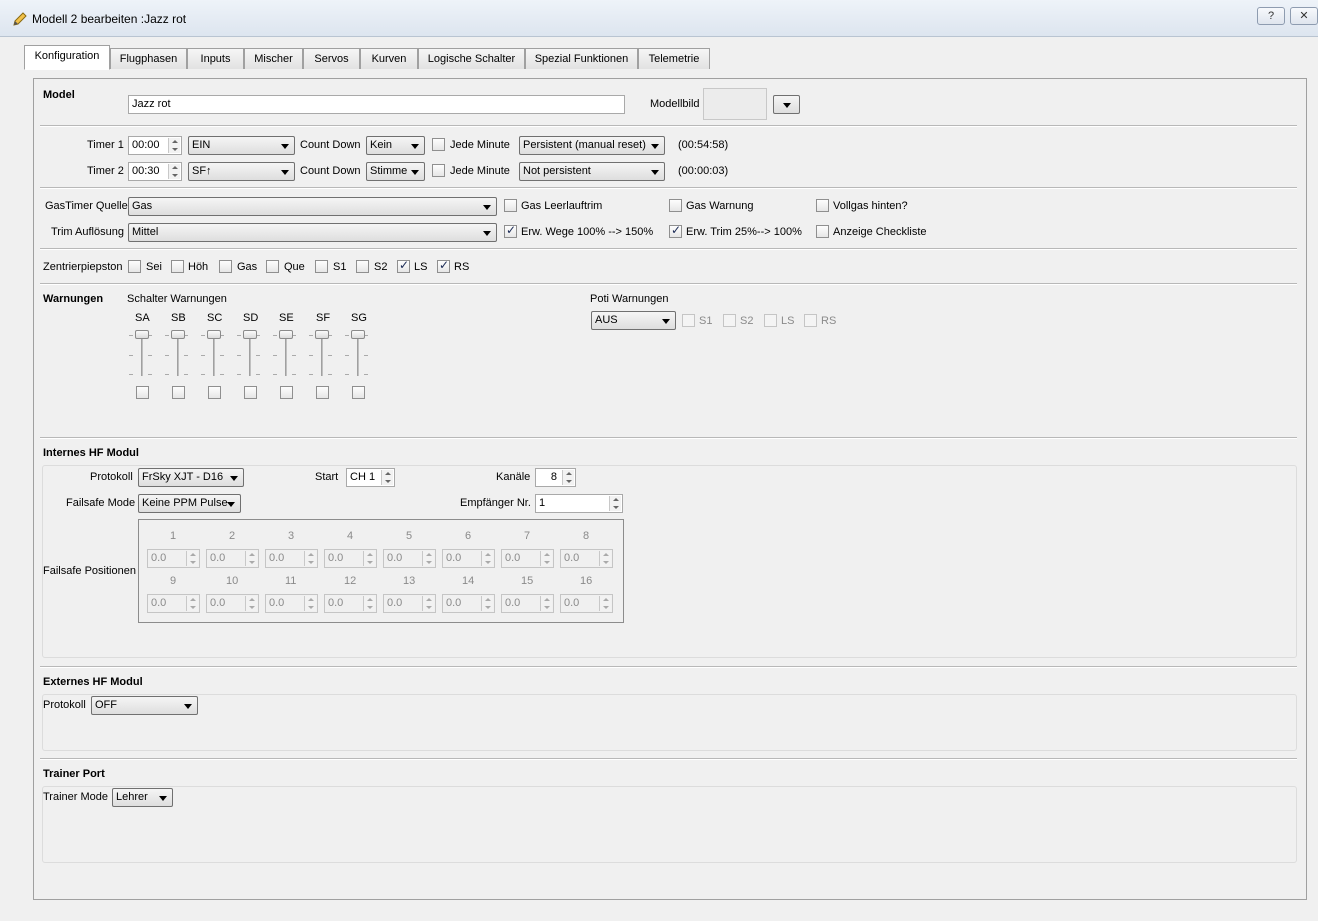 This screenshot has height=921, width=1318. I want to click on center-beep-ls-checkbox, so click(403, 265).